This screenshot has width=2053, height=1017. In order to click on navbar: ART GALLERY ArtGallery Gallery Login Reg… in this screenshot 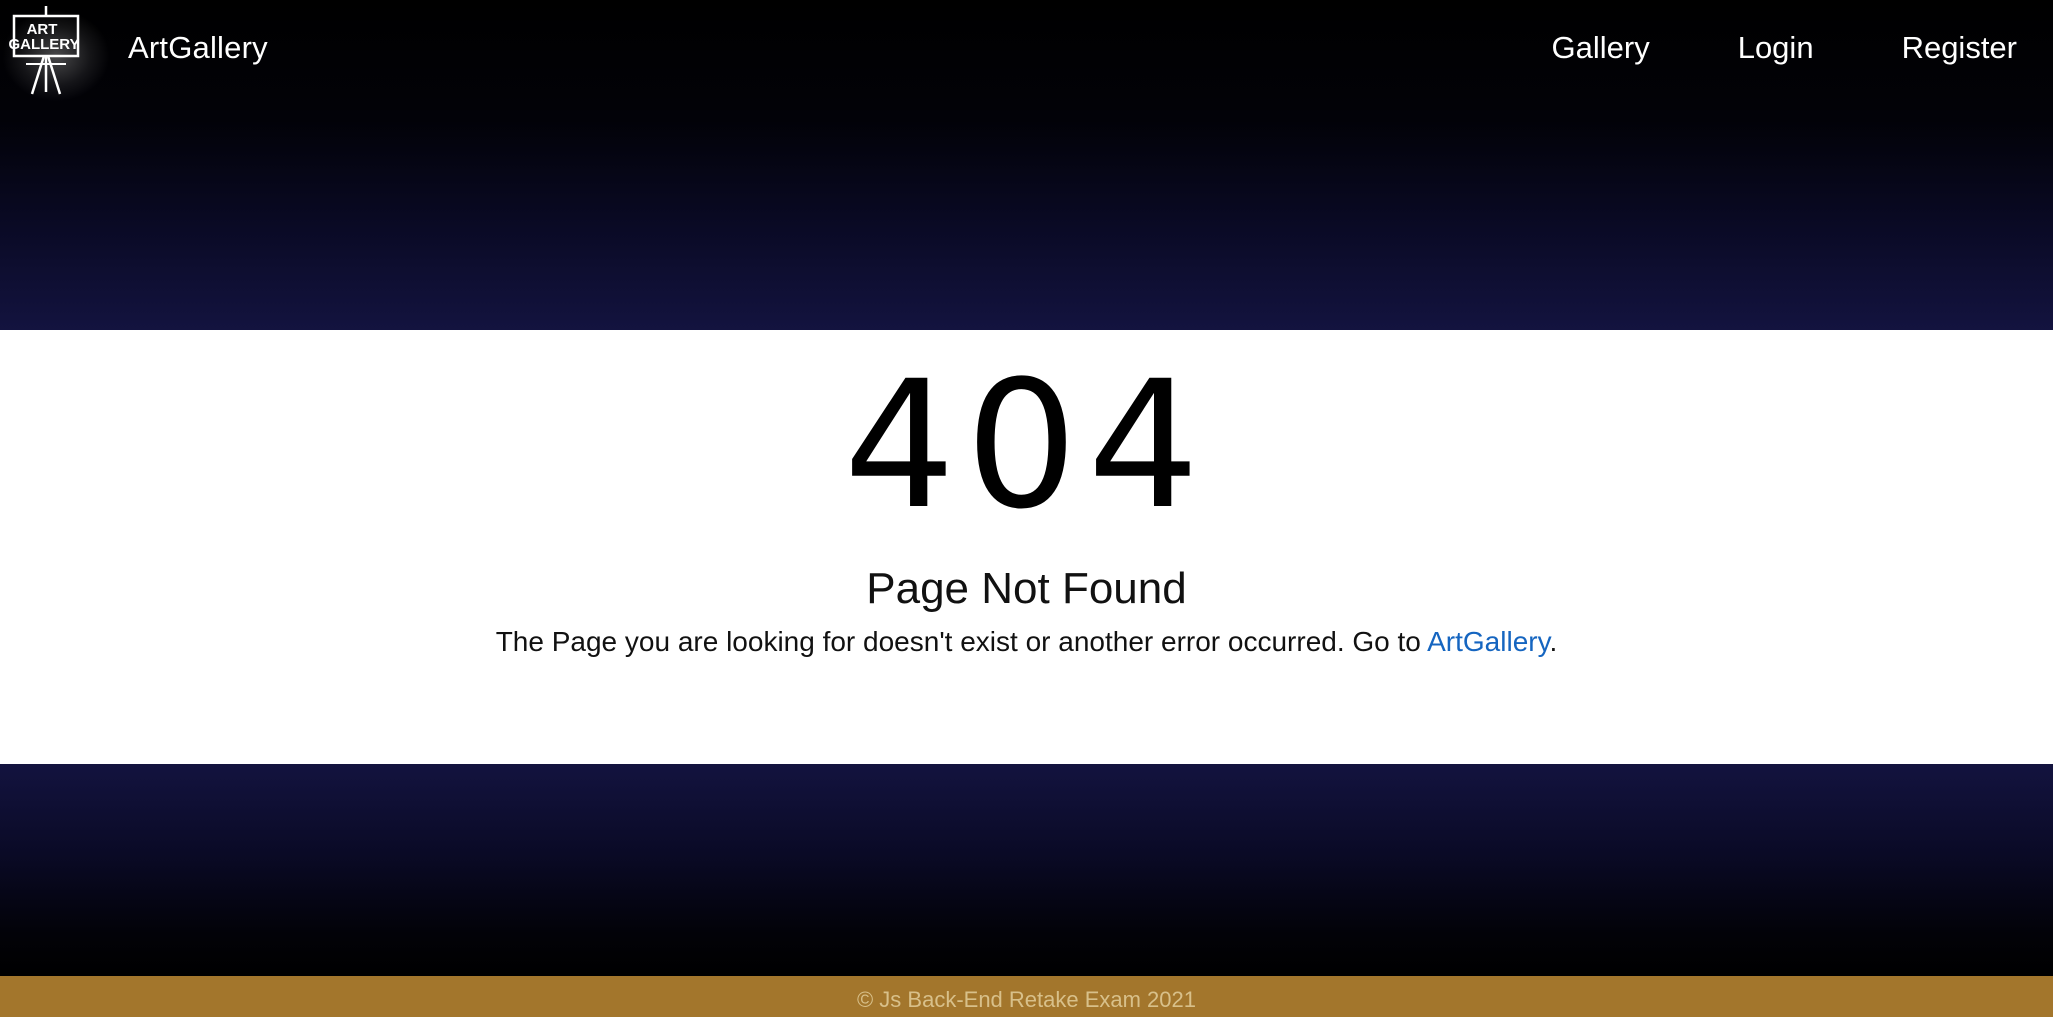, I will do `click(1026, 51)`.